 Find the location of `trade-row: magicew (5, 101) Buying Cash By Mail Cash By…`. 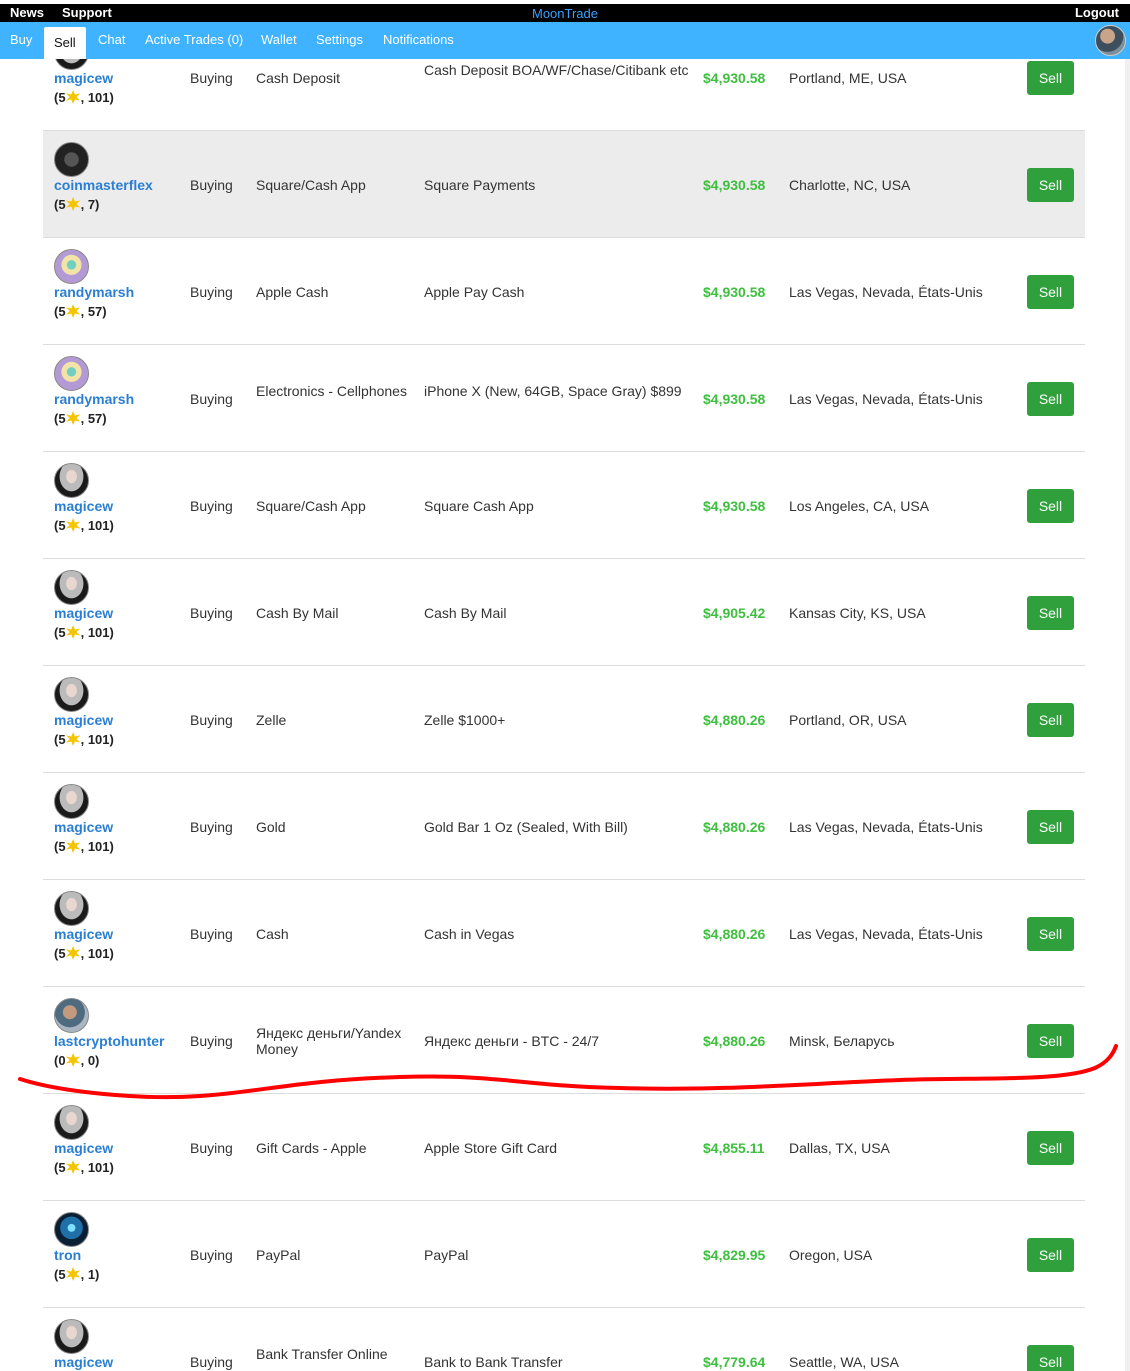

trade-row: magicew (5, 101) Buying Cash By Mail Cash By… is located at coordinates (564, 612).